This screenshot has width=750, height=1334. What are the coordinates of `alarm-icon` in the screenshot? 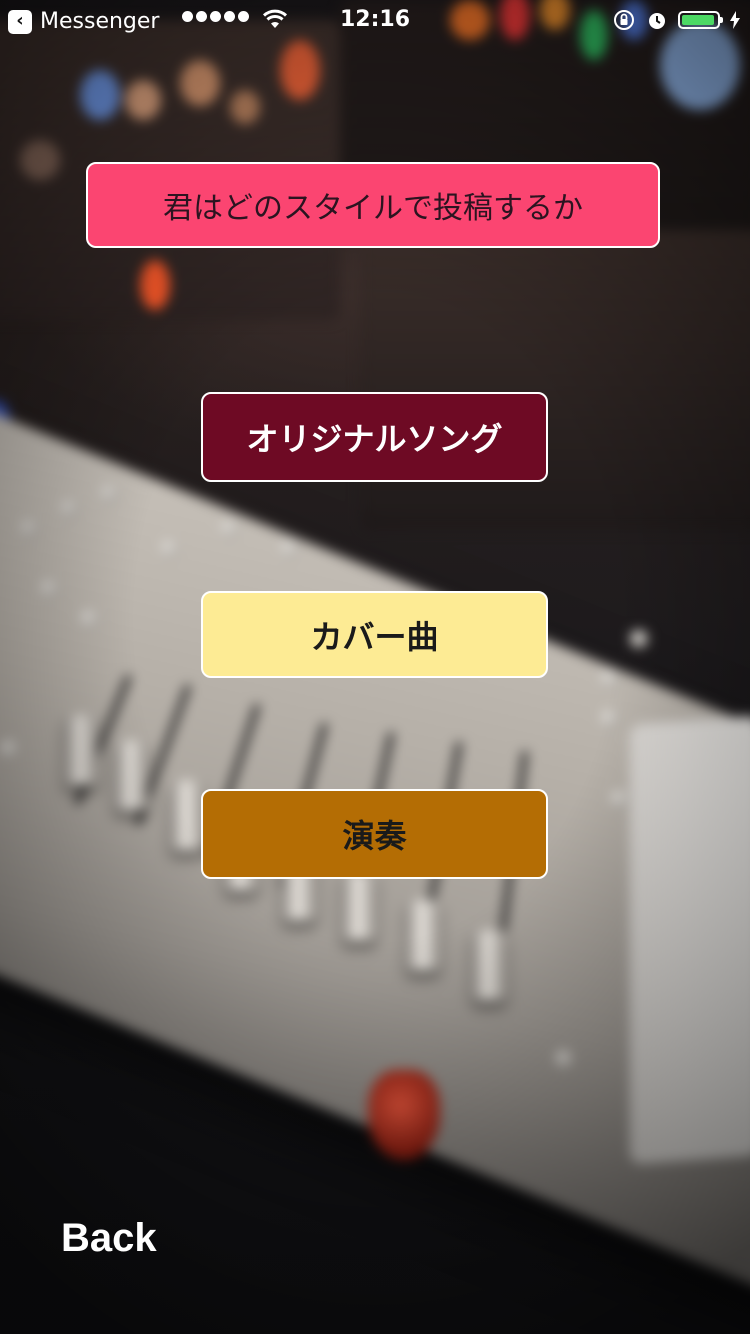 It's located at (657, 21).